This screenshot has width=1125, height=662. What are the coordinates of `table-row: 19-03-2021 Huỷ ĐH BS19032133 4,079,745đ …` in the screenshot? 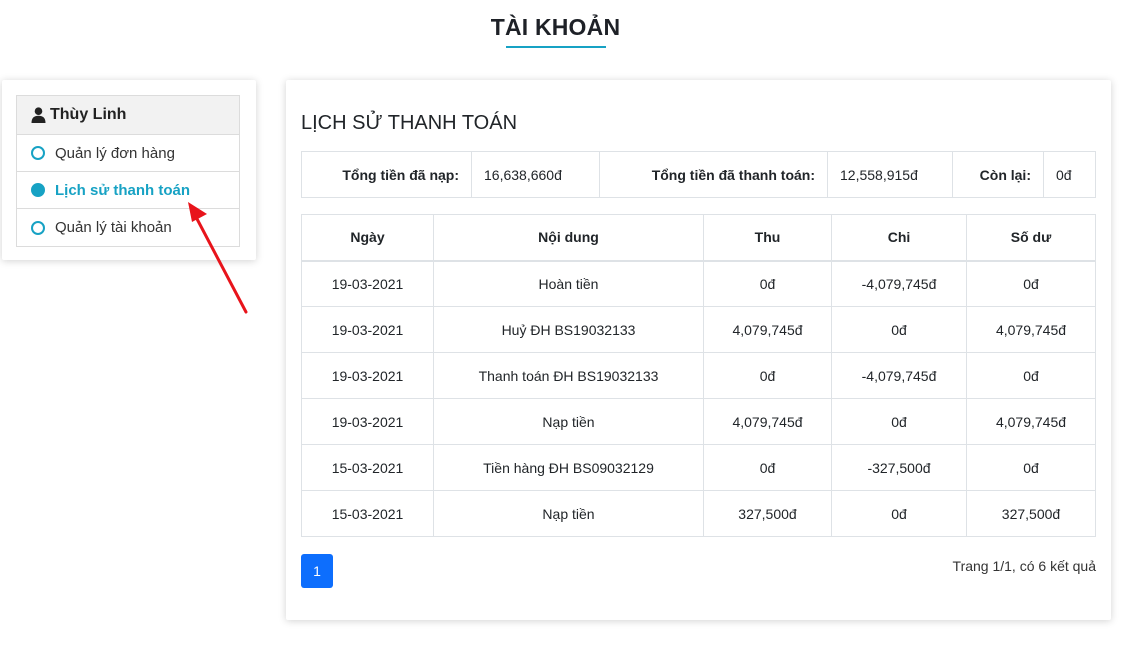 It's located at (698, 329).